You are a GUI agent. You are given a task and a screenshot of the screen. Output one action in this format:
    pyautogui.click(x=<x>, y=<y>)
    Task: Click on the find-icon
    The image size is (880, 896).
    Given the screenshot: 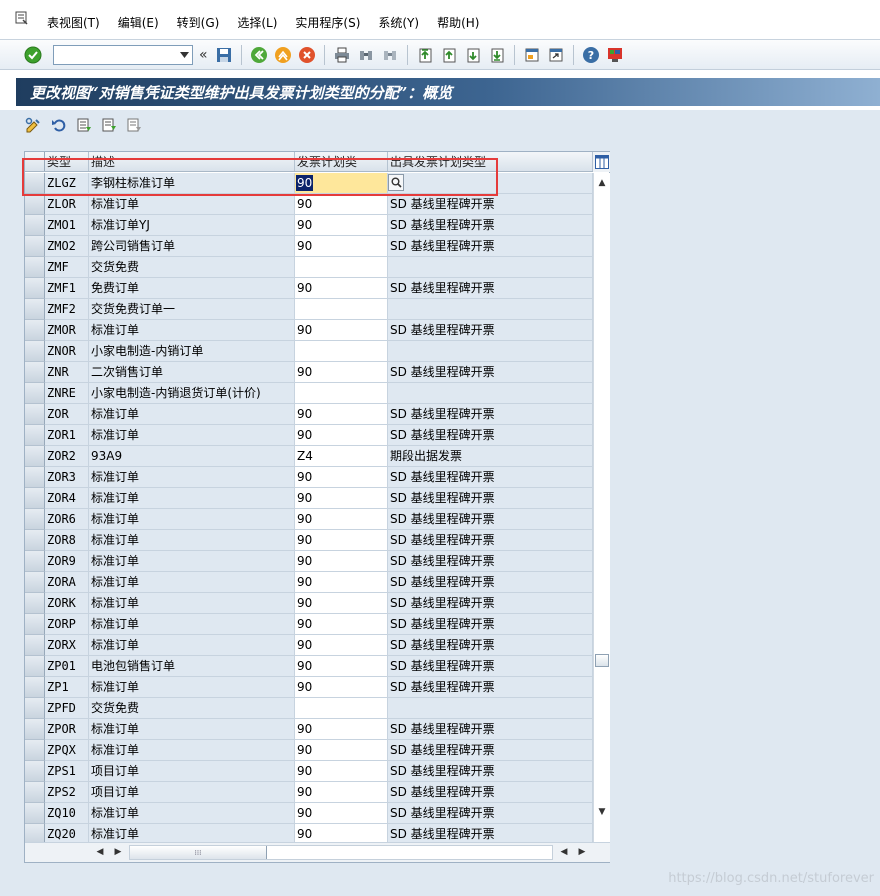 What is the action you would take?
    pyautogui.click(x=366, y=55)
    